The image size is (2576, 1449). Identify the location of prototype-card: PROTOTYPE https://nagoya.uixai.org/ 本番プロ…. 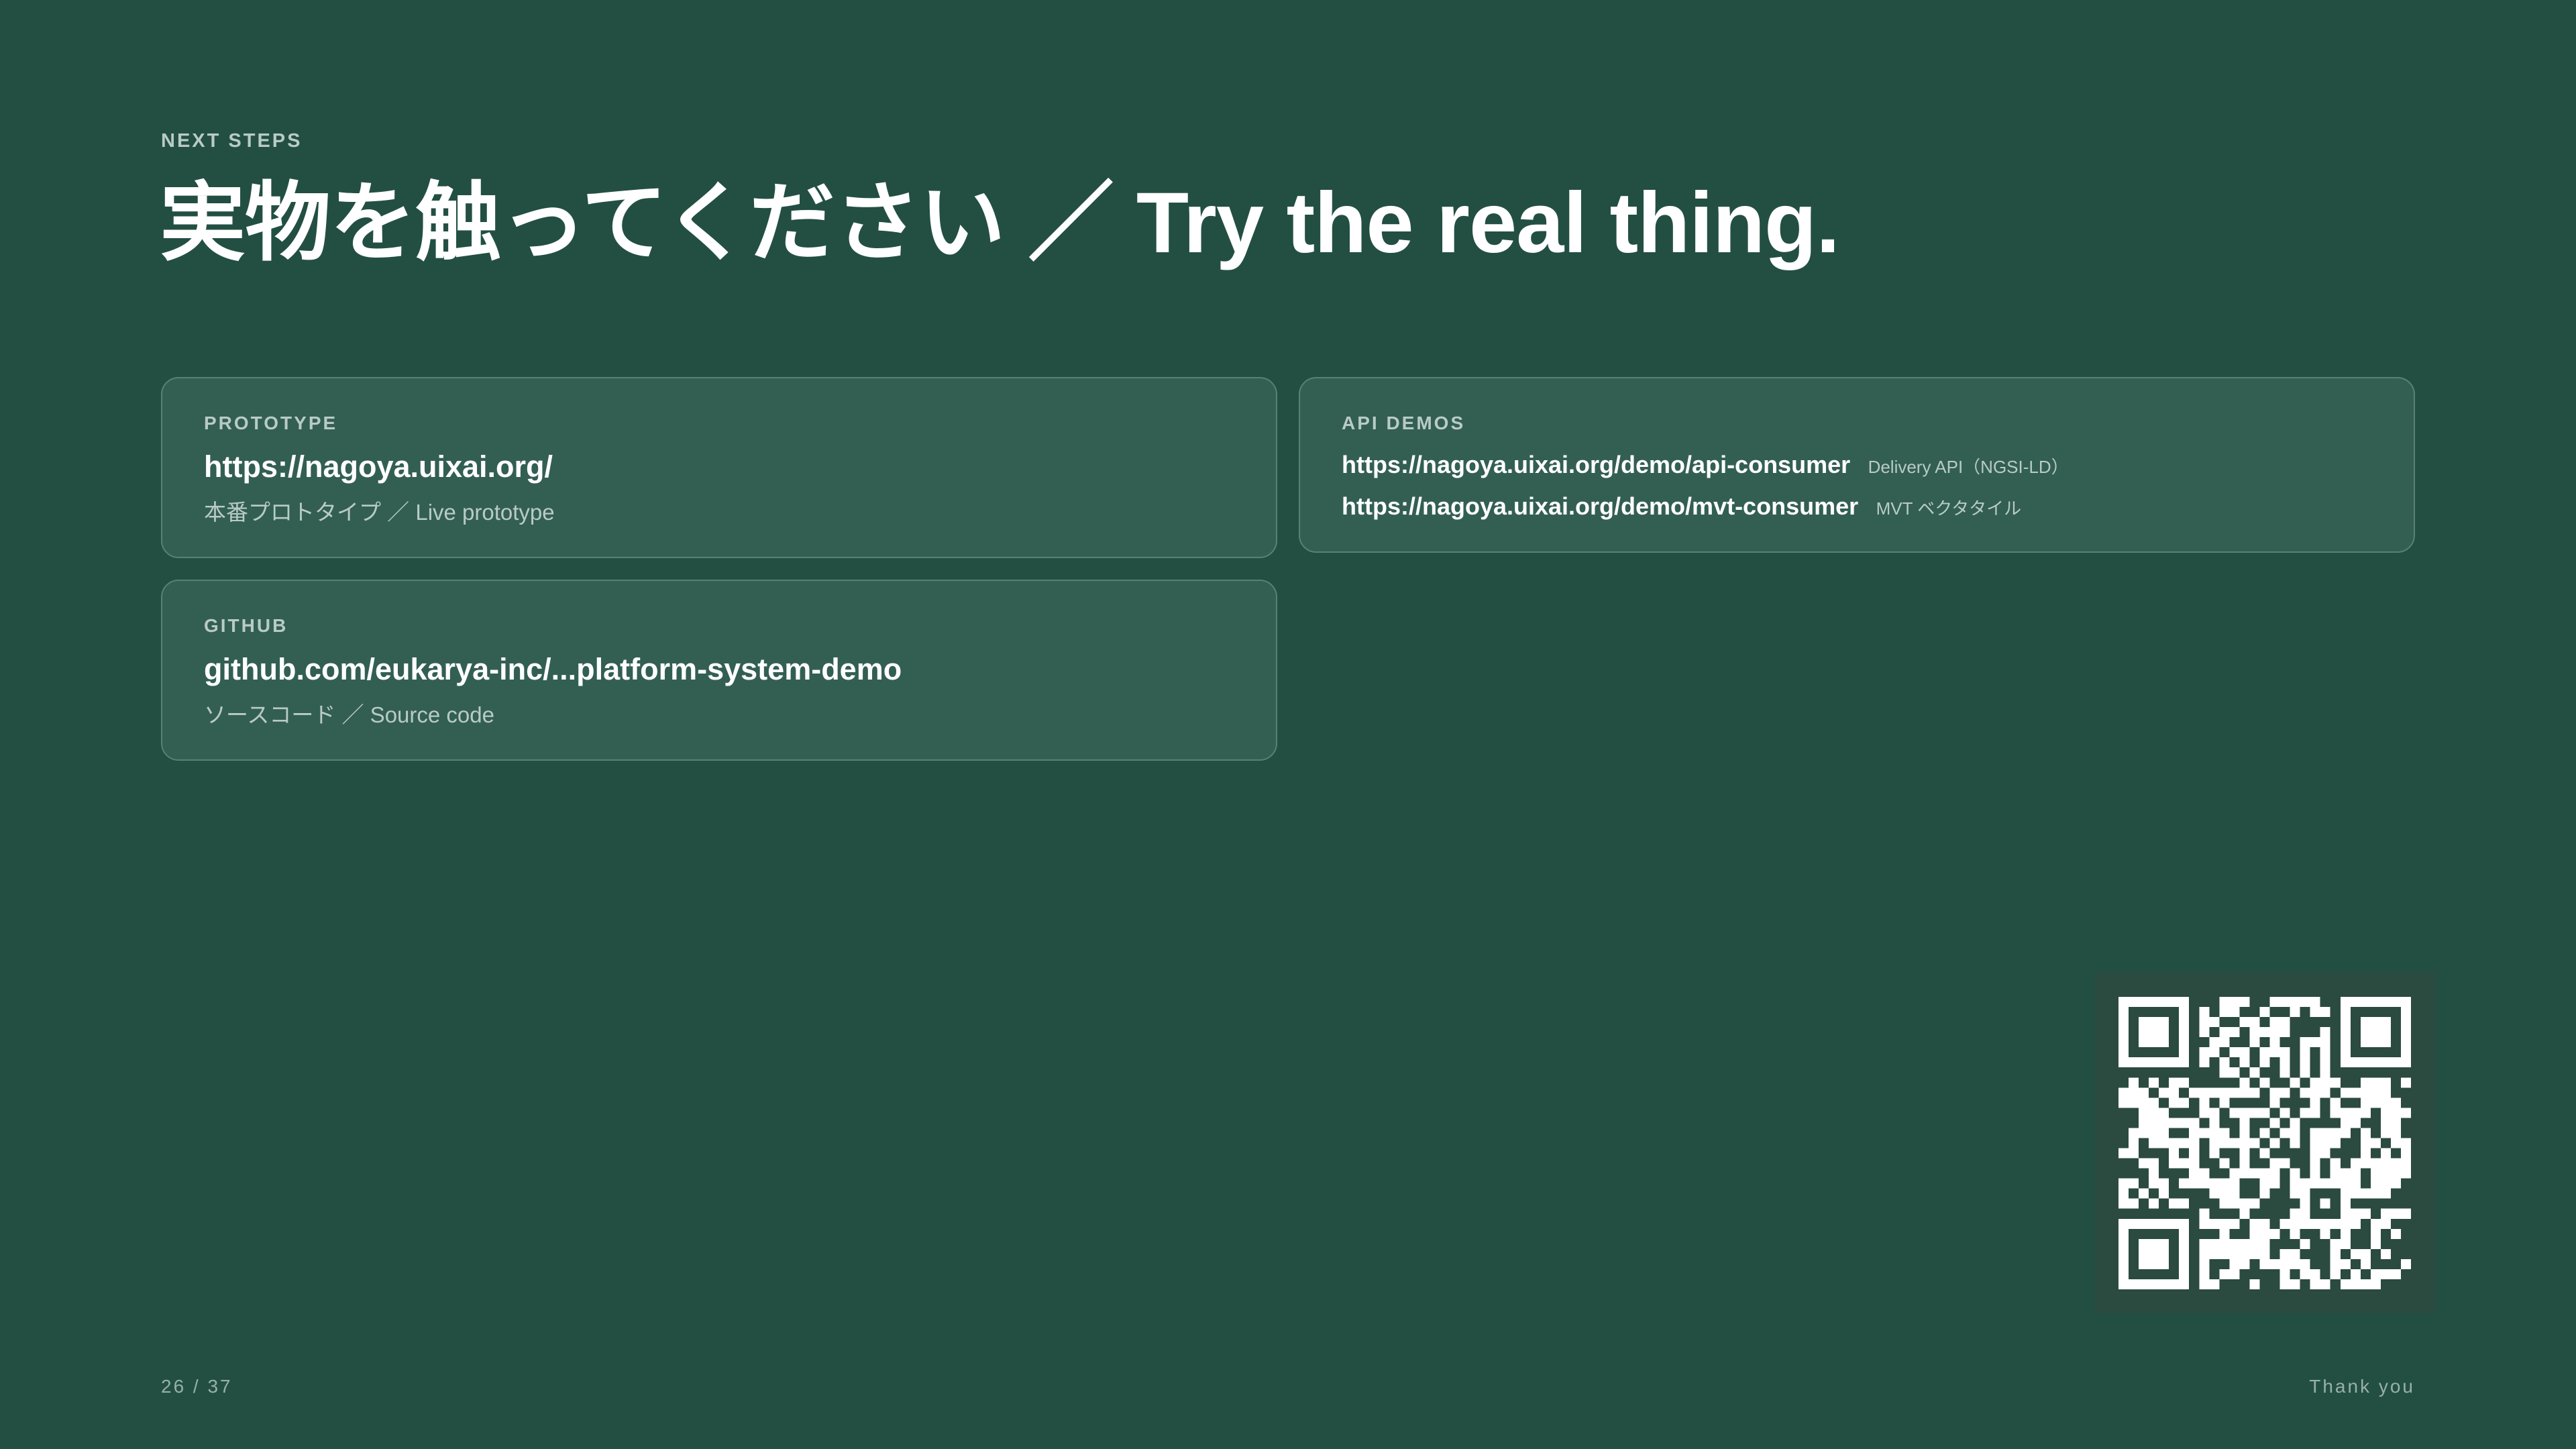
(719, 467).